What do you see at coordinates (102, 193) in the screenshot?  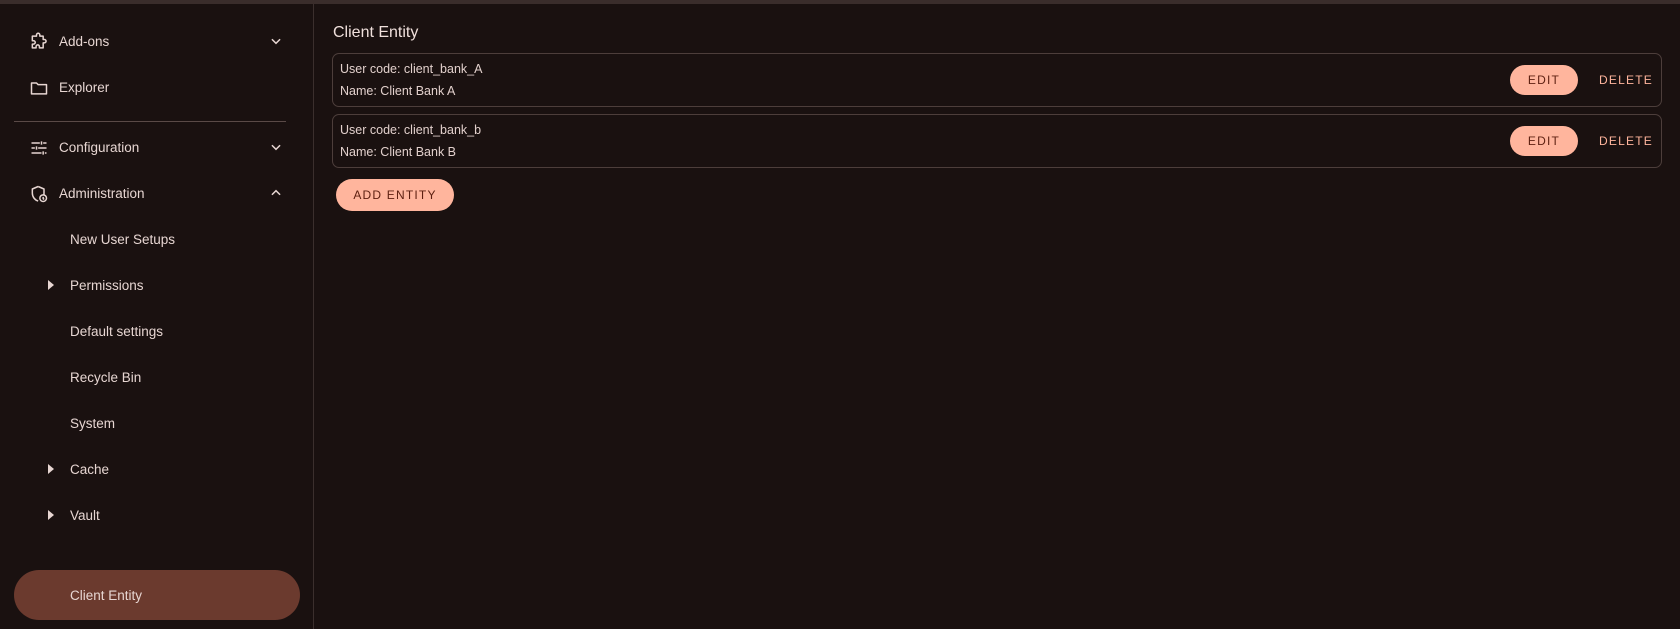 I see `sidebar-item-label: Administration` at bounding box center [102, 193].